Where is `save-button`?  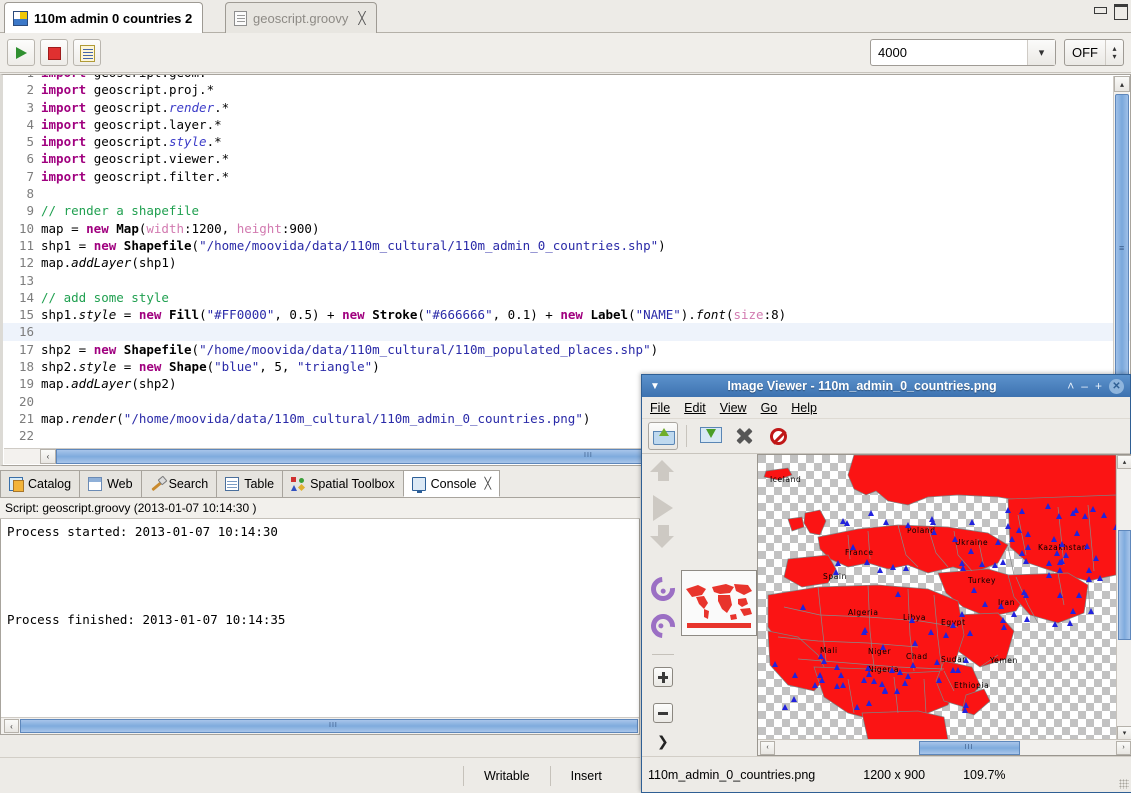 save-button is located at coordinates (710, 436).